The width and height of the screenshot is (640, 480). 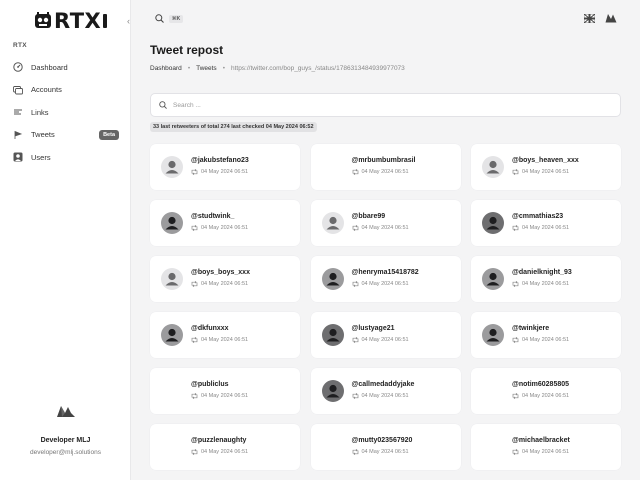 I want to click on retweeter-username: @danielknight_93, so click(x=542, y=272).